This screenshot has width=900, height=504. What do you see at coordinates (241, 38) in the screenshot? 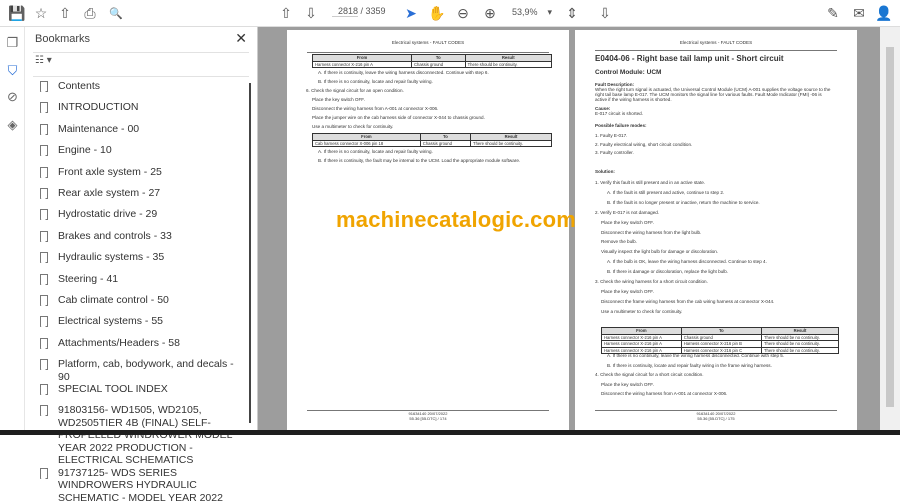
I see `close-icon: ✕` at bounding box center [241, 38].